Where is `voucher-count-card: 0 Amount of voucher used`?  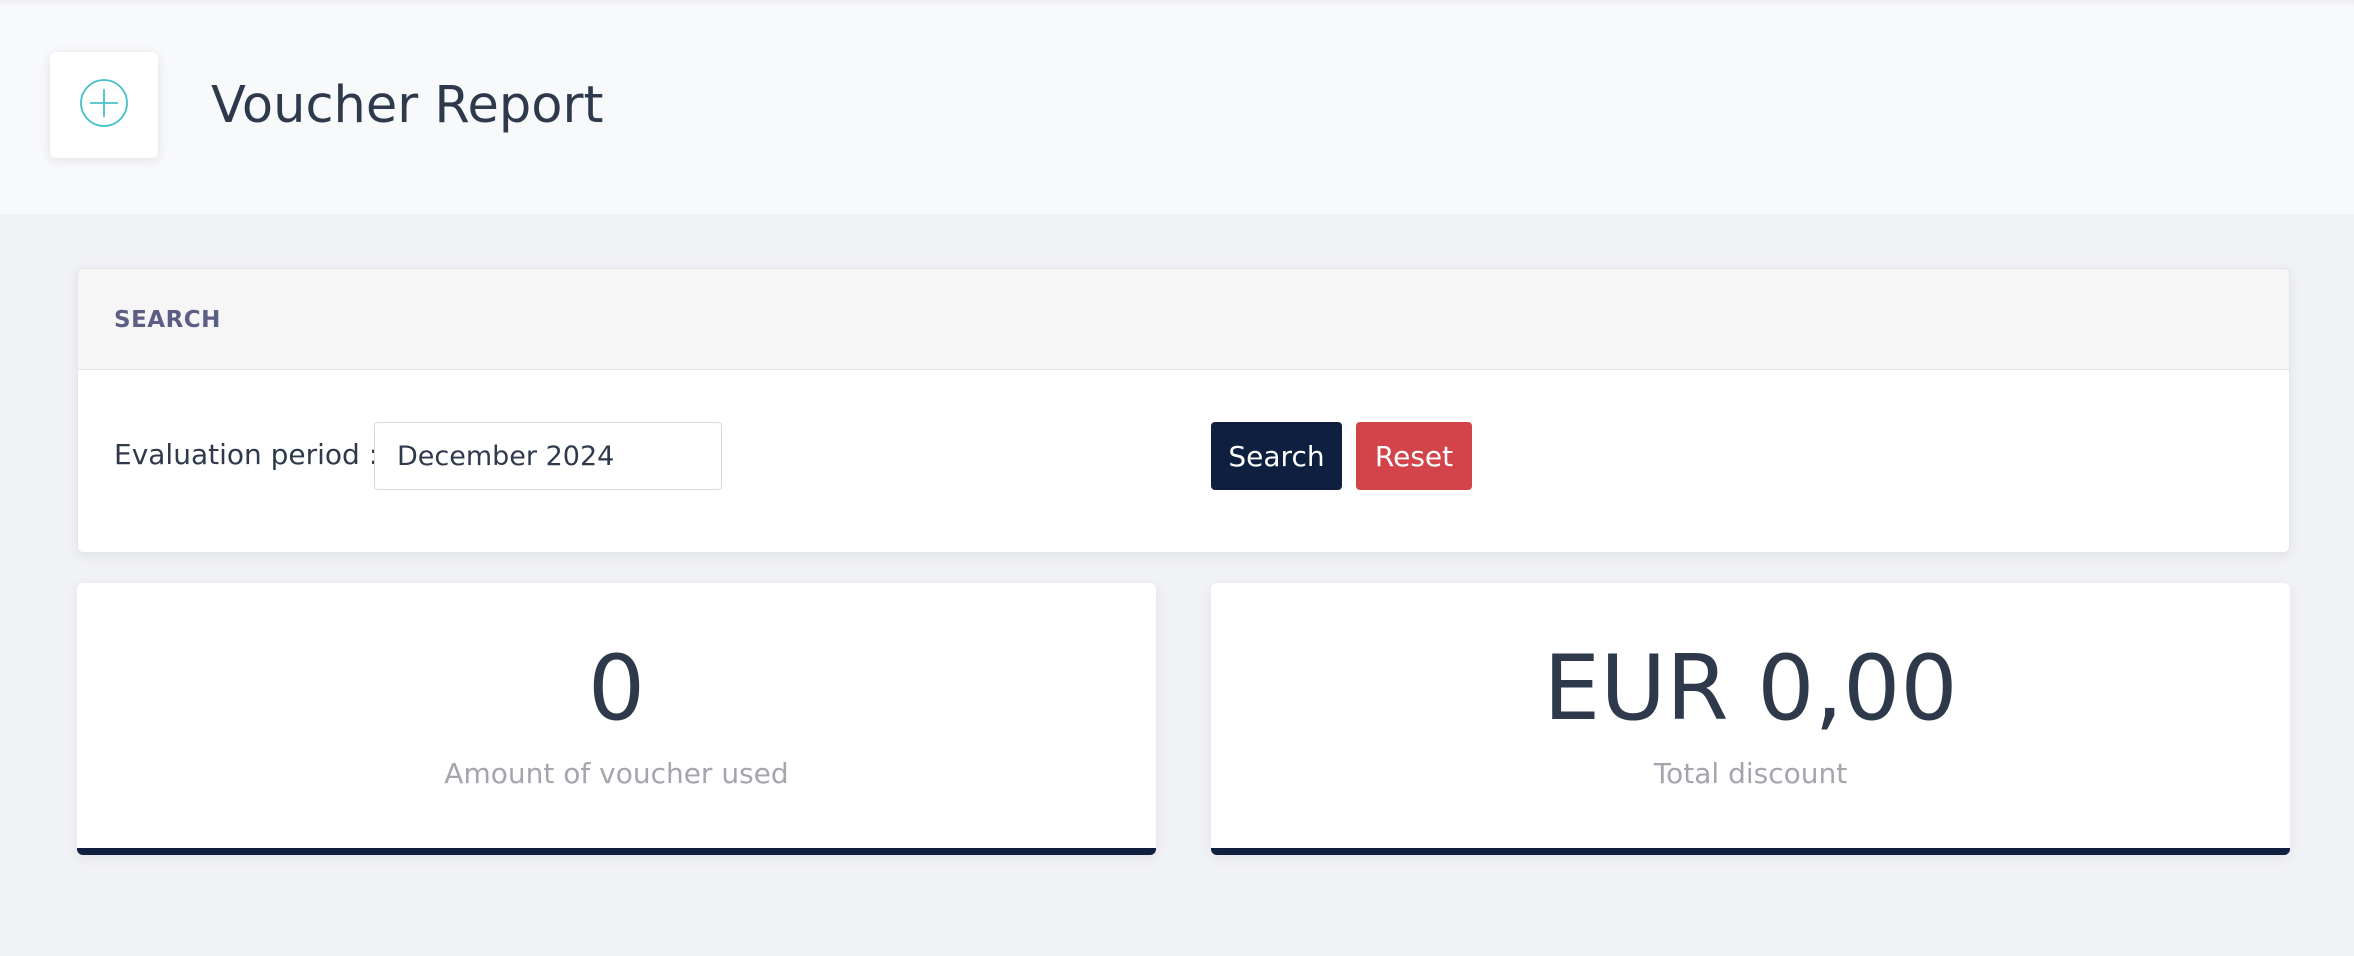
voucher-count-card: 0 Amount of voucher used is located at coordinates (616, 719).